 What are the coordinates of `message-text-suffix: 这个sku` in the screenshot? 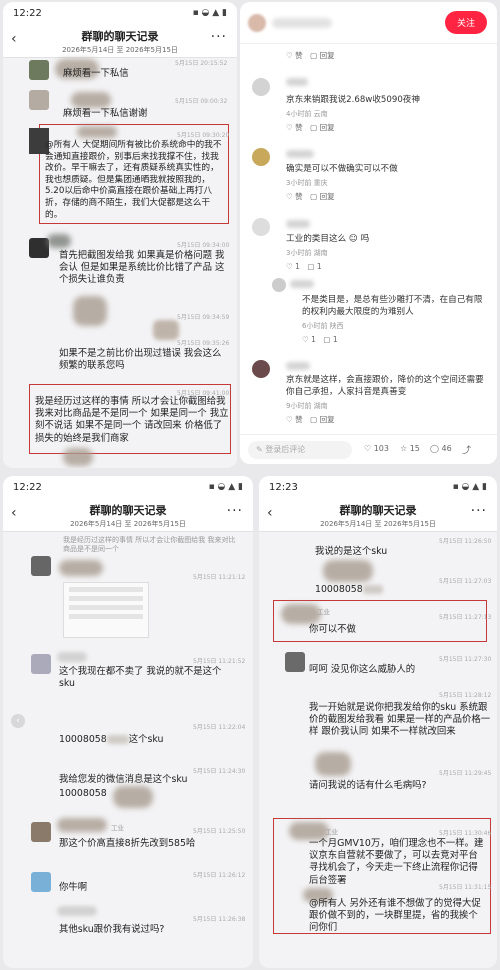 It's located at (146, 739).